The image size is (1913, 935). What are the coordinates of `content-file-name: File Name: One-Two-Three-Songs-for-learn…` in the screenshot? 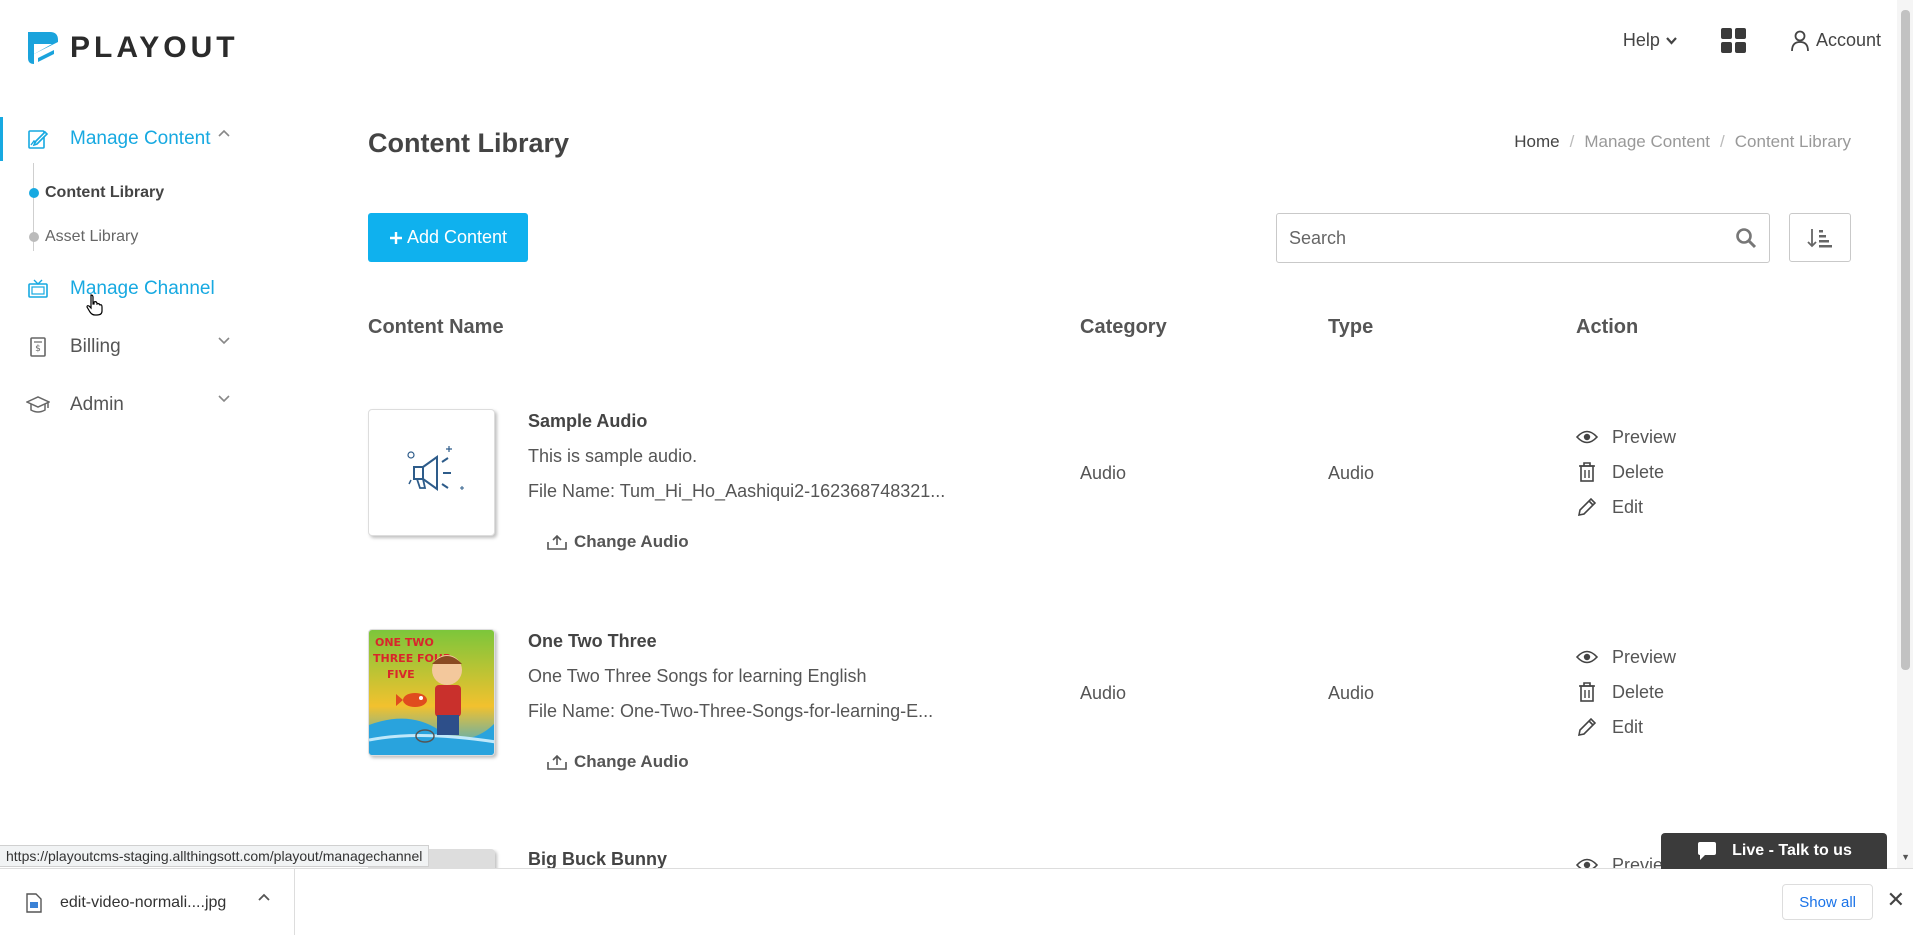 It's located at (731, 711).